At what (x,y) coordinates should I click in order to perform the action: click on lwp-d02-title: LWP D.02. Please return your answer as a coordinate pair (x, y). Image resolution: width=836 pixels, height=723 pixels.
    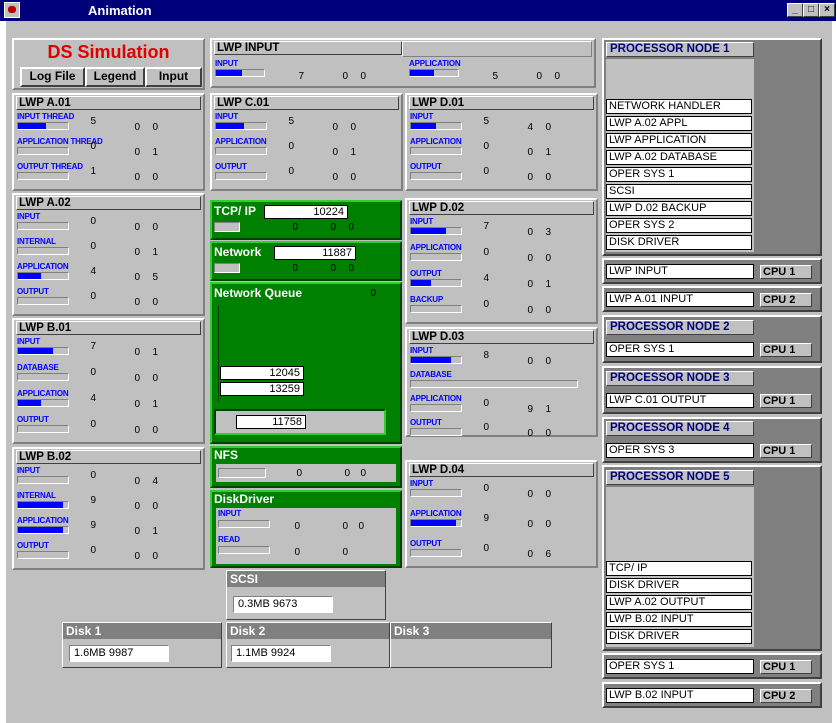
    Looking at the image, I should click on (501, 208).